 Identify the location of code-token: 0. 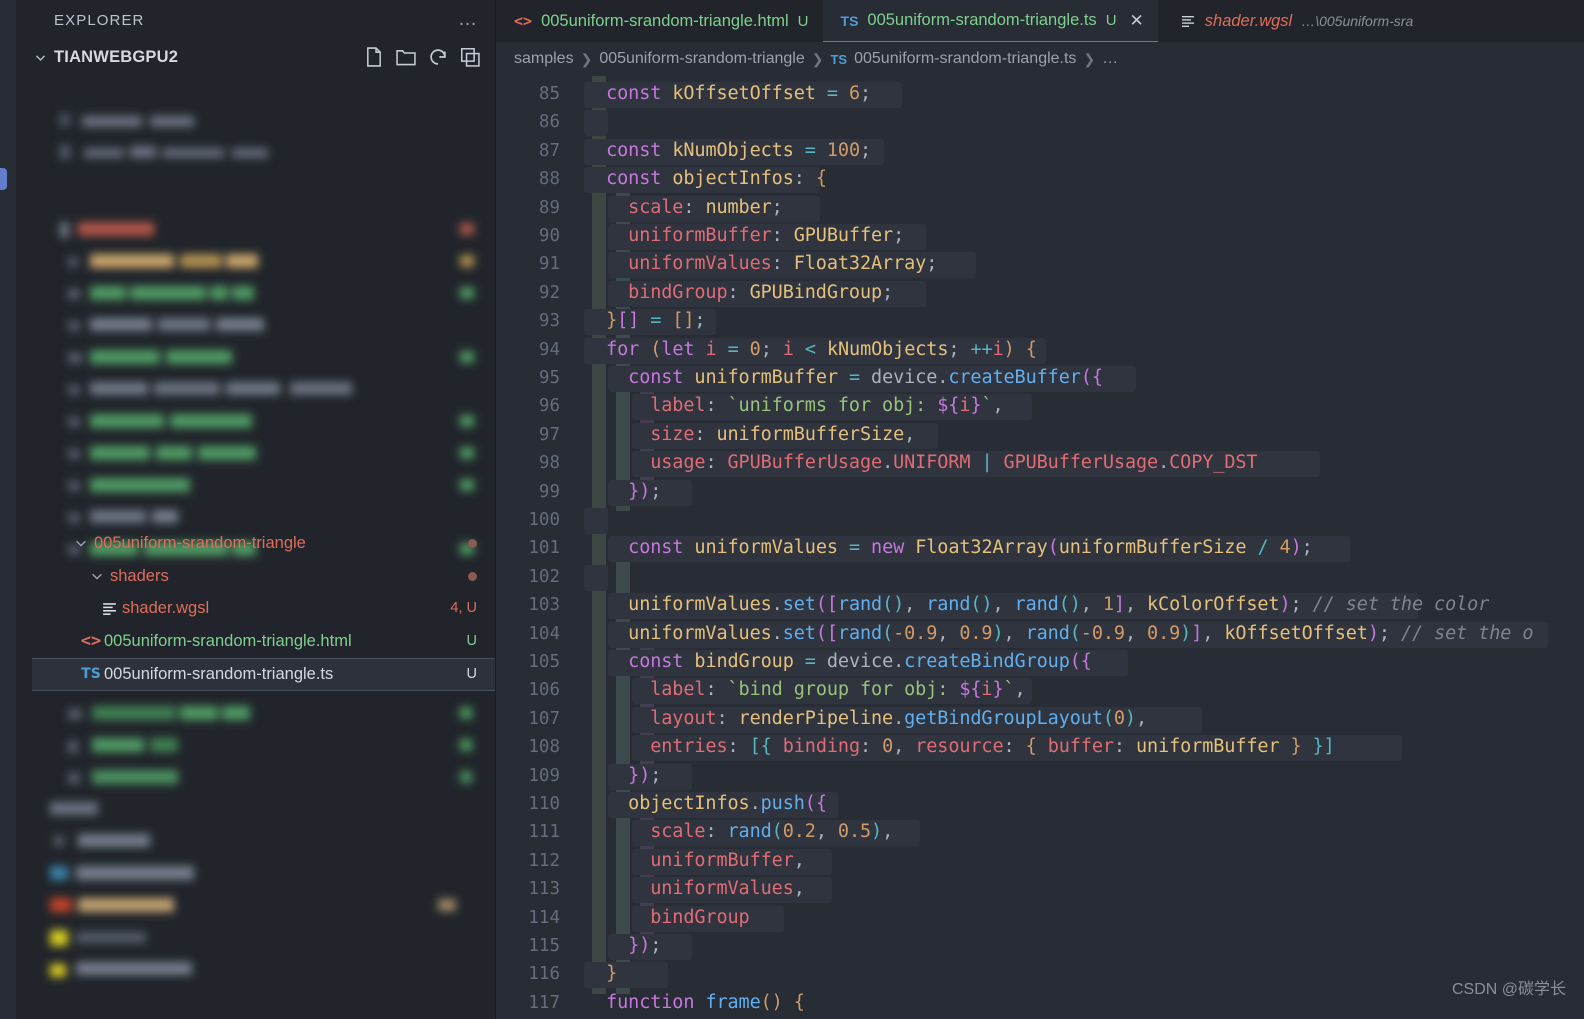
(1119, 718).